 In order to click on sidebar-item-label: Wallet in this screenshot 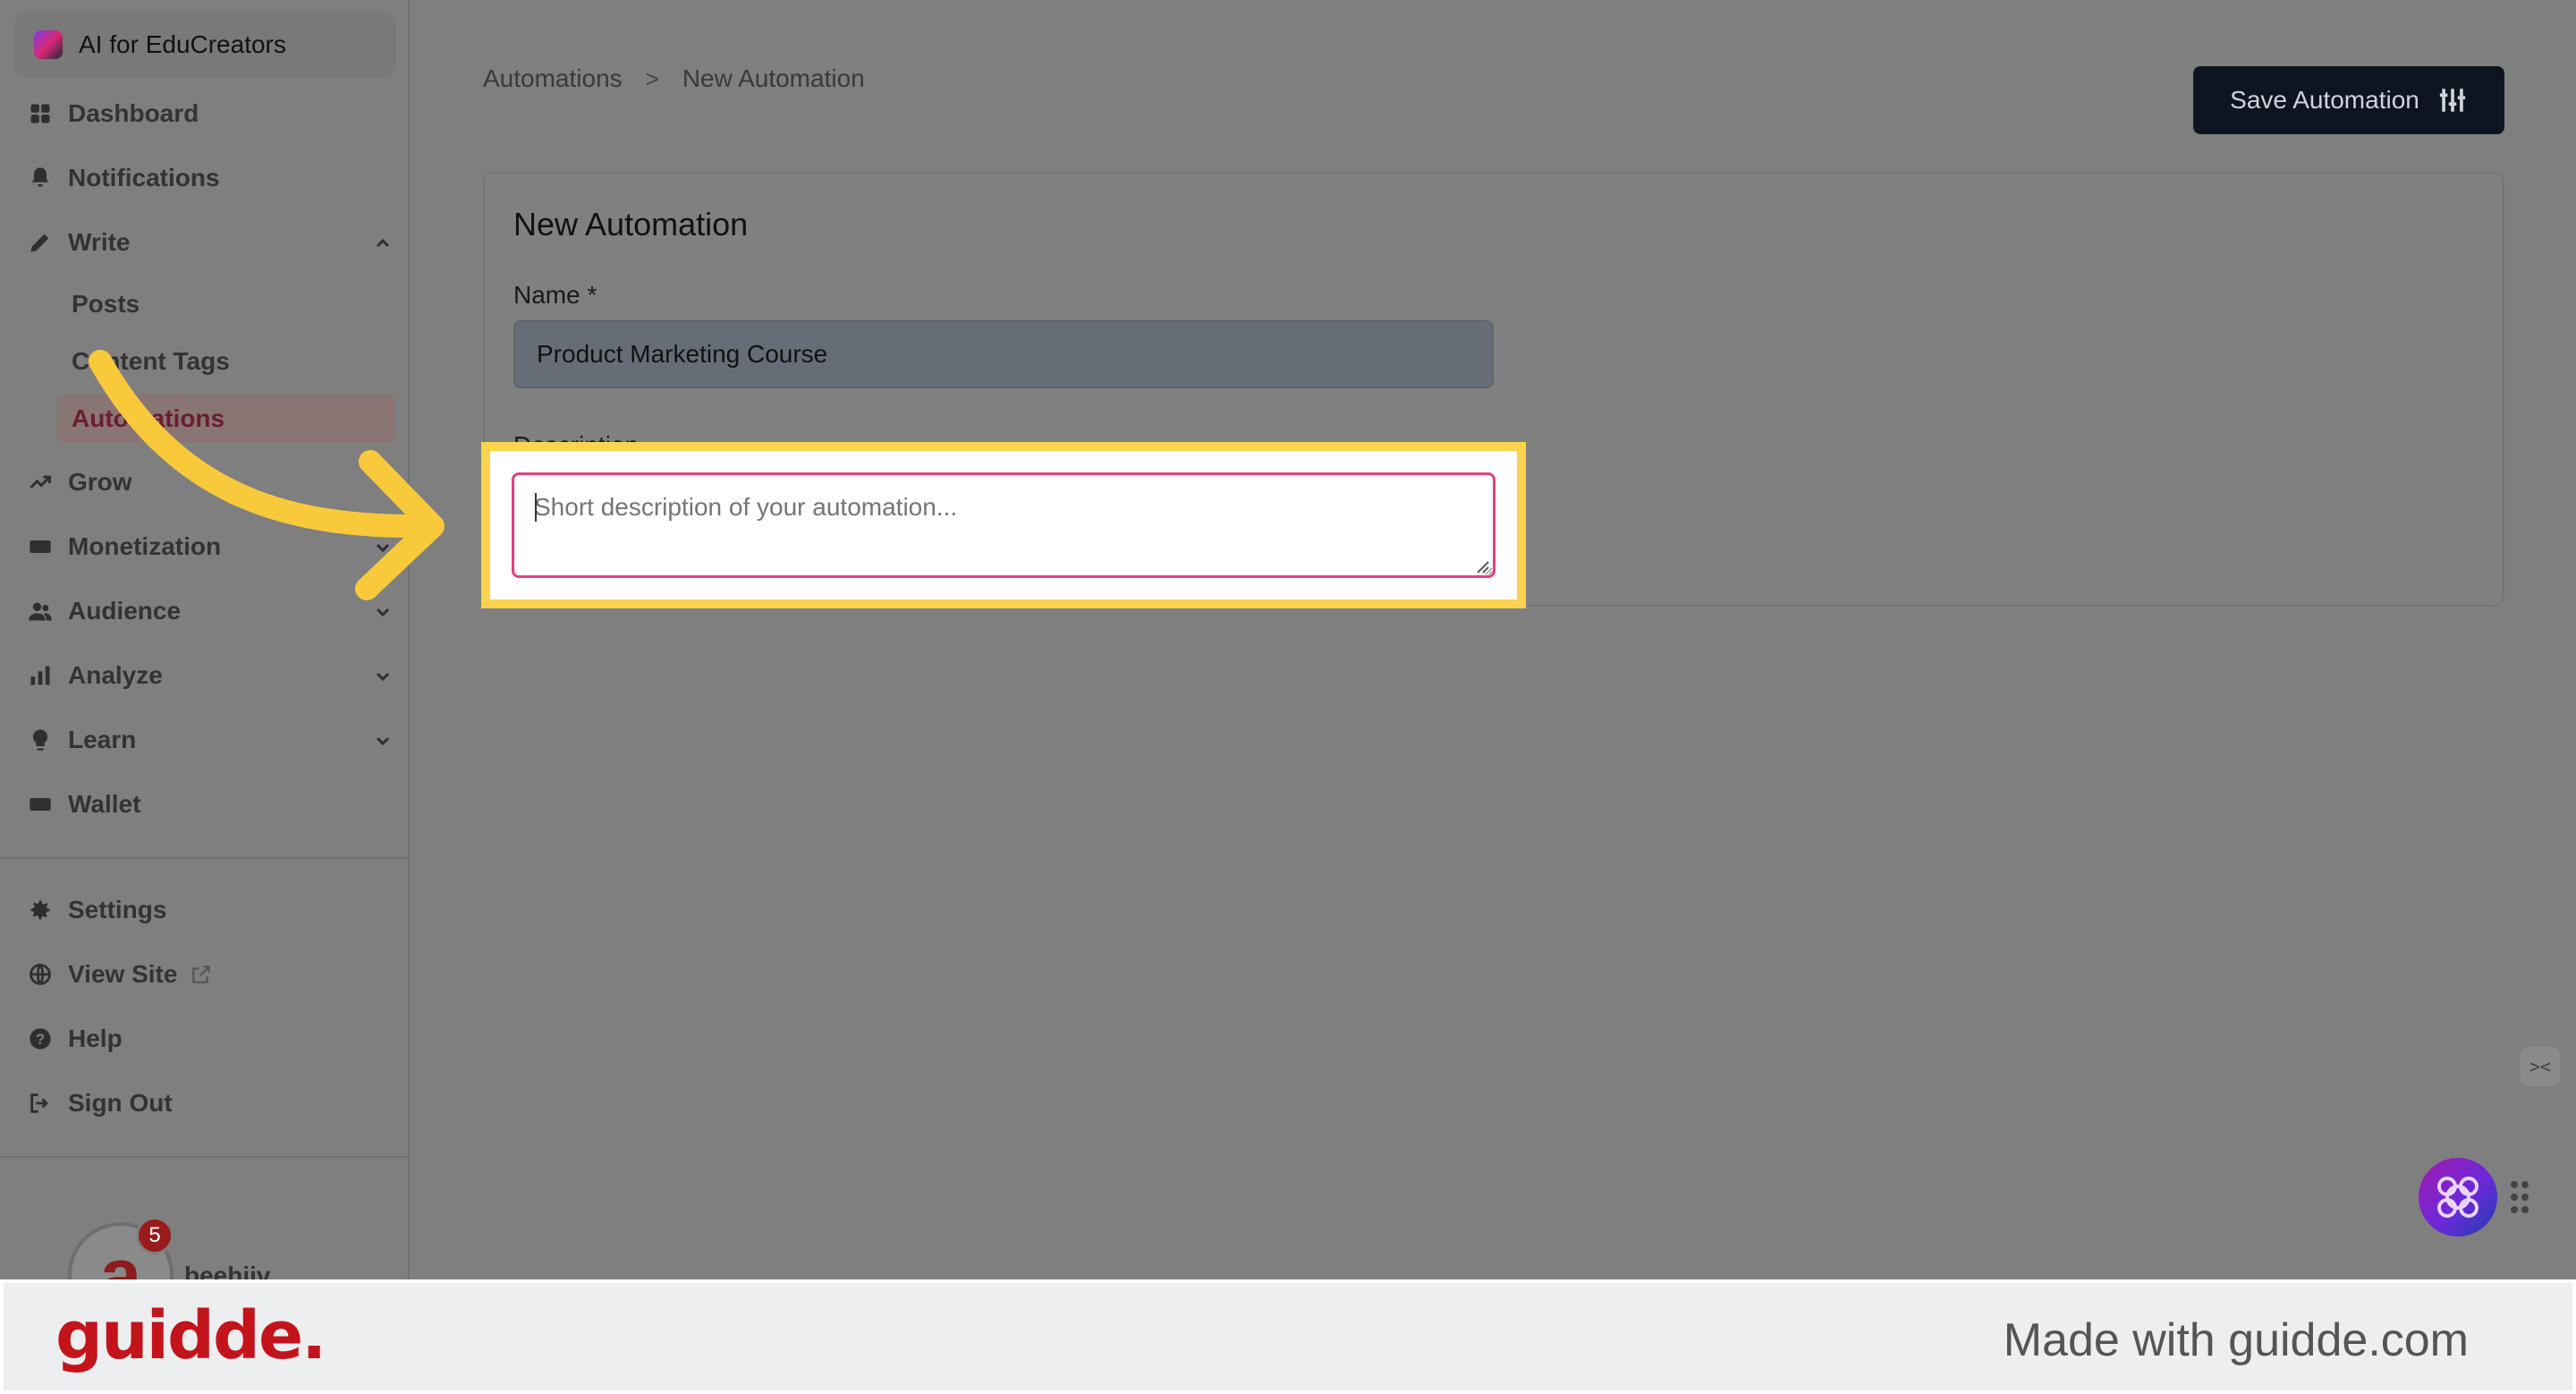, I will do `click(104, 804)`.